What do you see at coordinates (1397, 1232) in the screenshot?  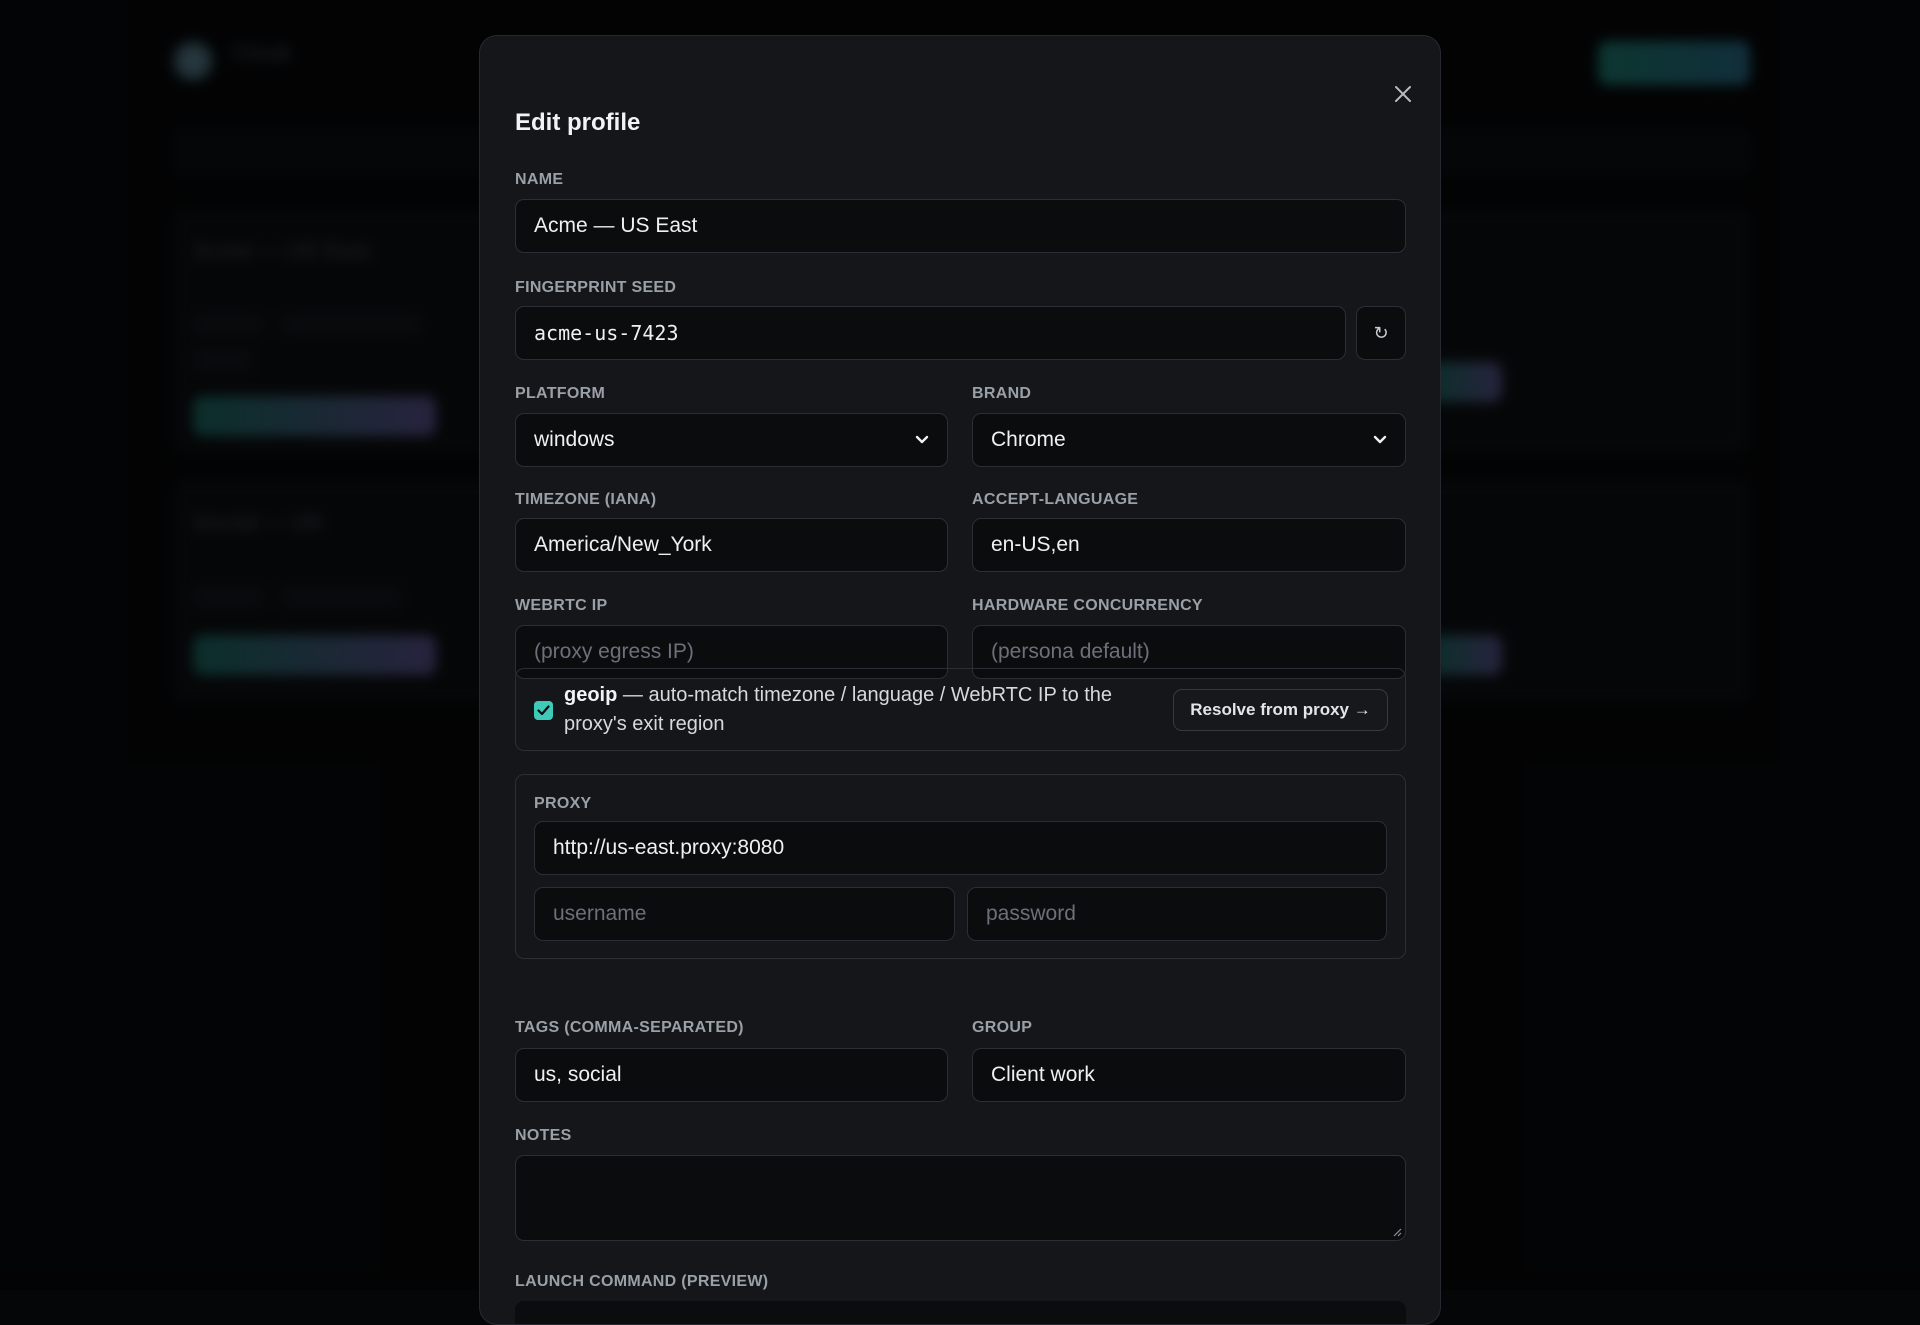 I see `resize-handle-icon` at bounding box center [1397, 1232].